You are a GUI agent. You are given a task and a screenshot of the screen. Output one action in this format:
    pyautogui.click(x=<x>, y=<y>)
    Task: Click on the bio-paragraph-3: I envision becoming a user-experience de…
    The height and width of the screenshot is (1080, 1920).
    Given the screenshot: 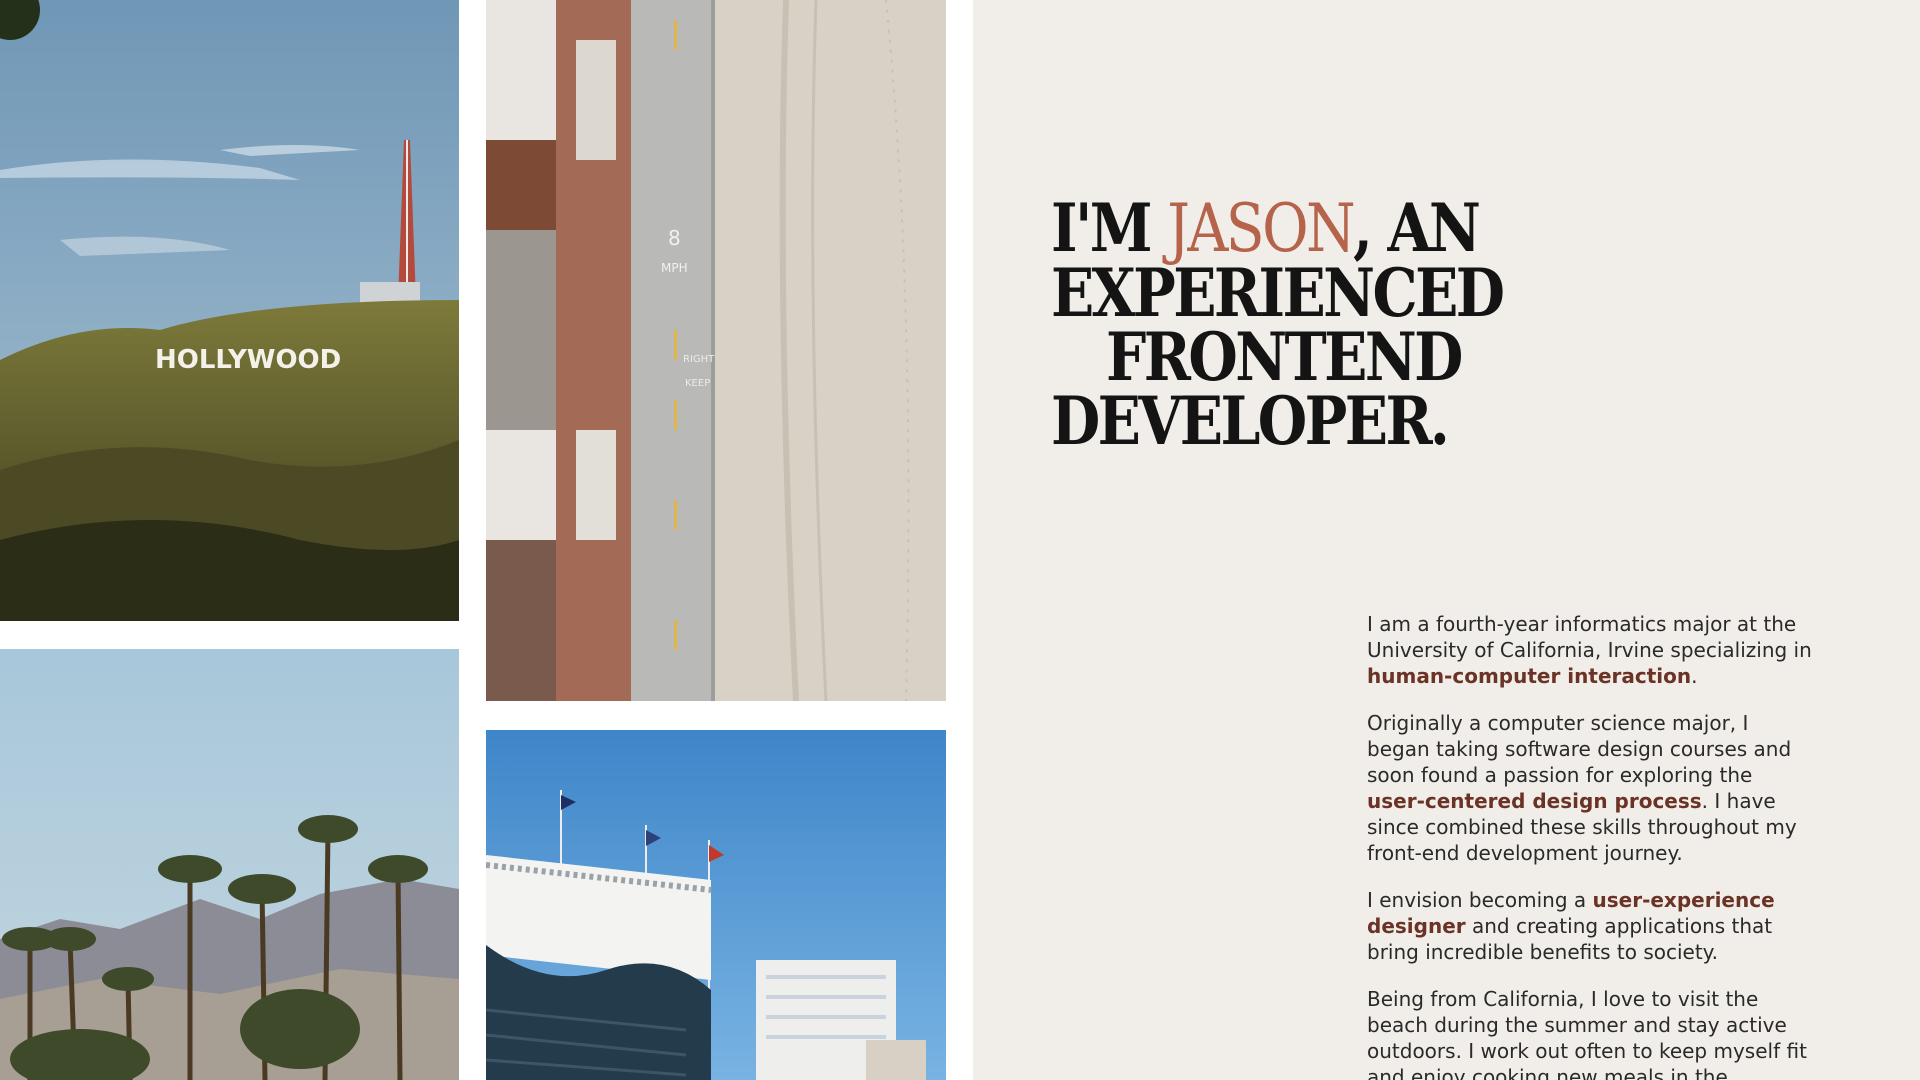 What is the action you would take?
    pyautogui.click(x=1571, y=926)
    